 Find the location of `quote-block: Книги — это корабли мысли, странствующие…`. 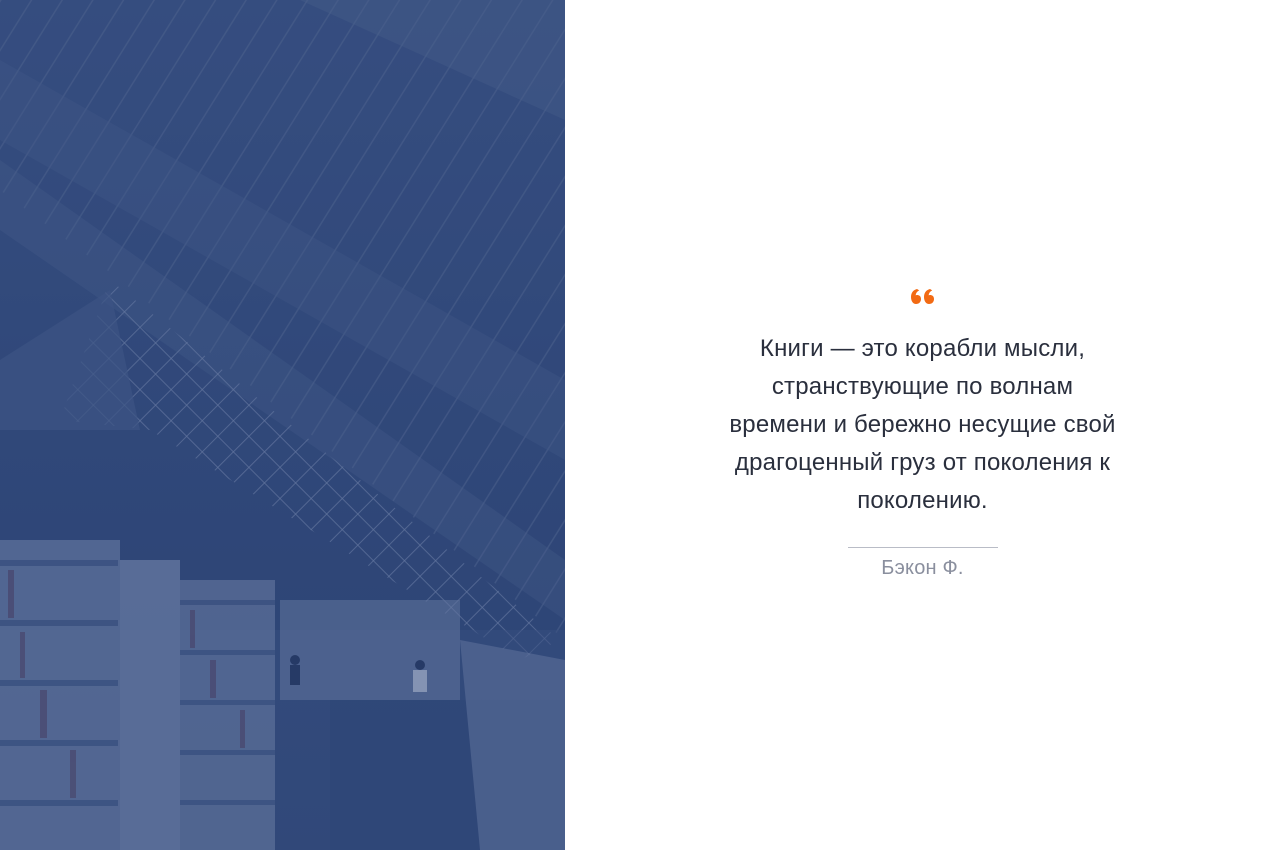

quote-block: Книги — это корабли мысли, странствующие… is located at coordinates (922, 430).